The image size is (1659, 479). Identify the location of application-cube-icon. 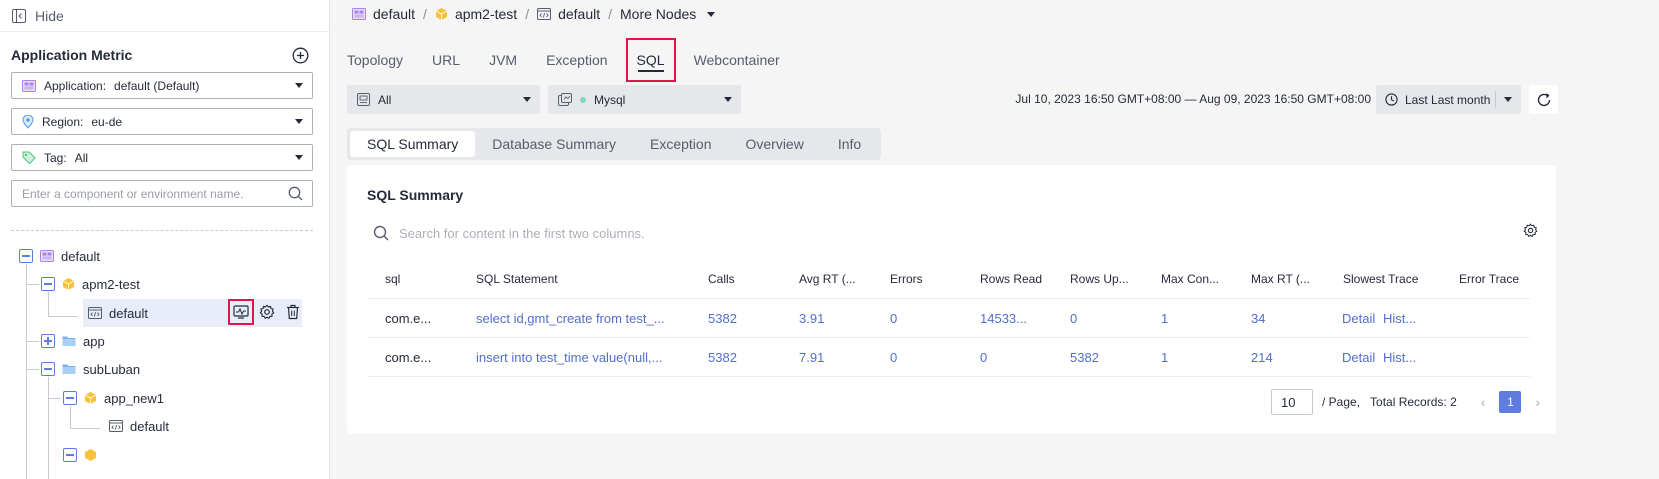
(441, 14).